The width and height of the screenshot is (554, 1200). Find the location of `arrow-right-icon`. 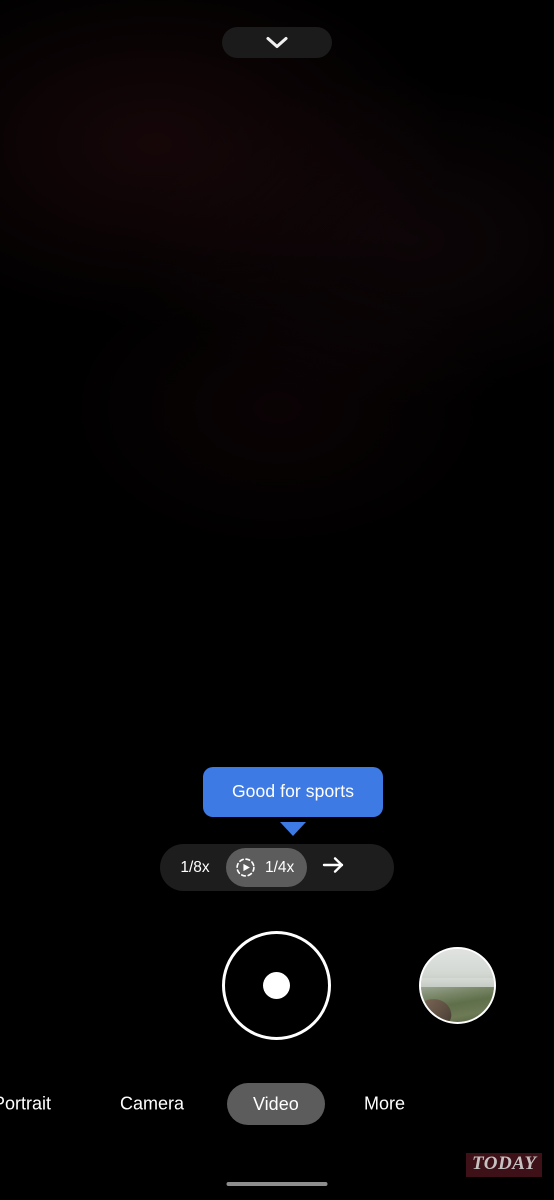

arrow-right-icon is located at coordinates (333, 867).